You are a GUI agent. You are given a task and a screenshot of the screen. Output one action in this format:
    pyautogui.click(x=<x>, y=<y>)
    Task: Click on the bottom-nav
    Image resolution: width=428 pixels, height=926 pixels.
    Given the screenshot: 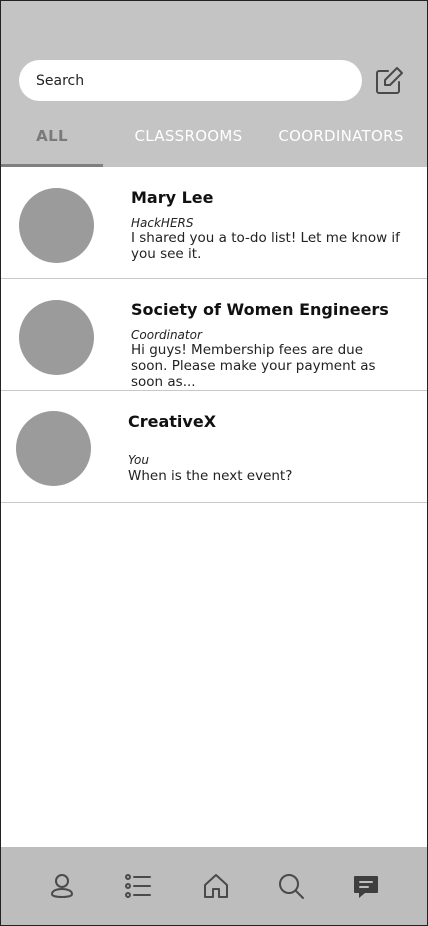 What is the action you would take?
    pyautogui.click(x=214, y=886)
    